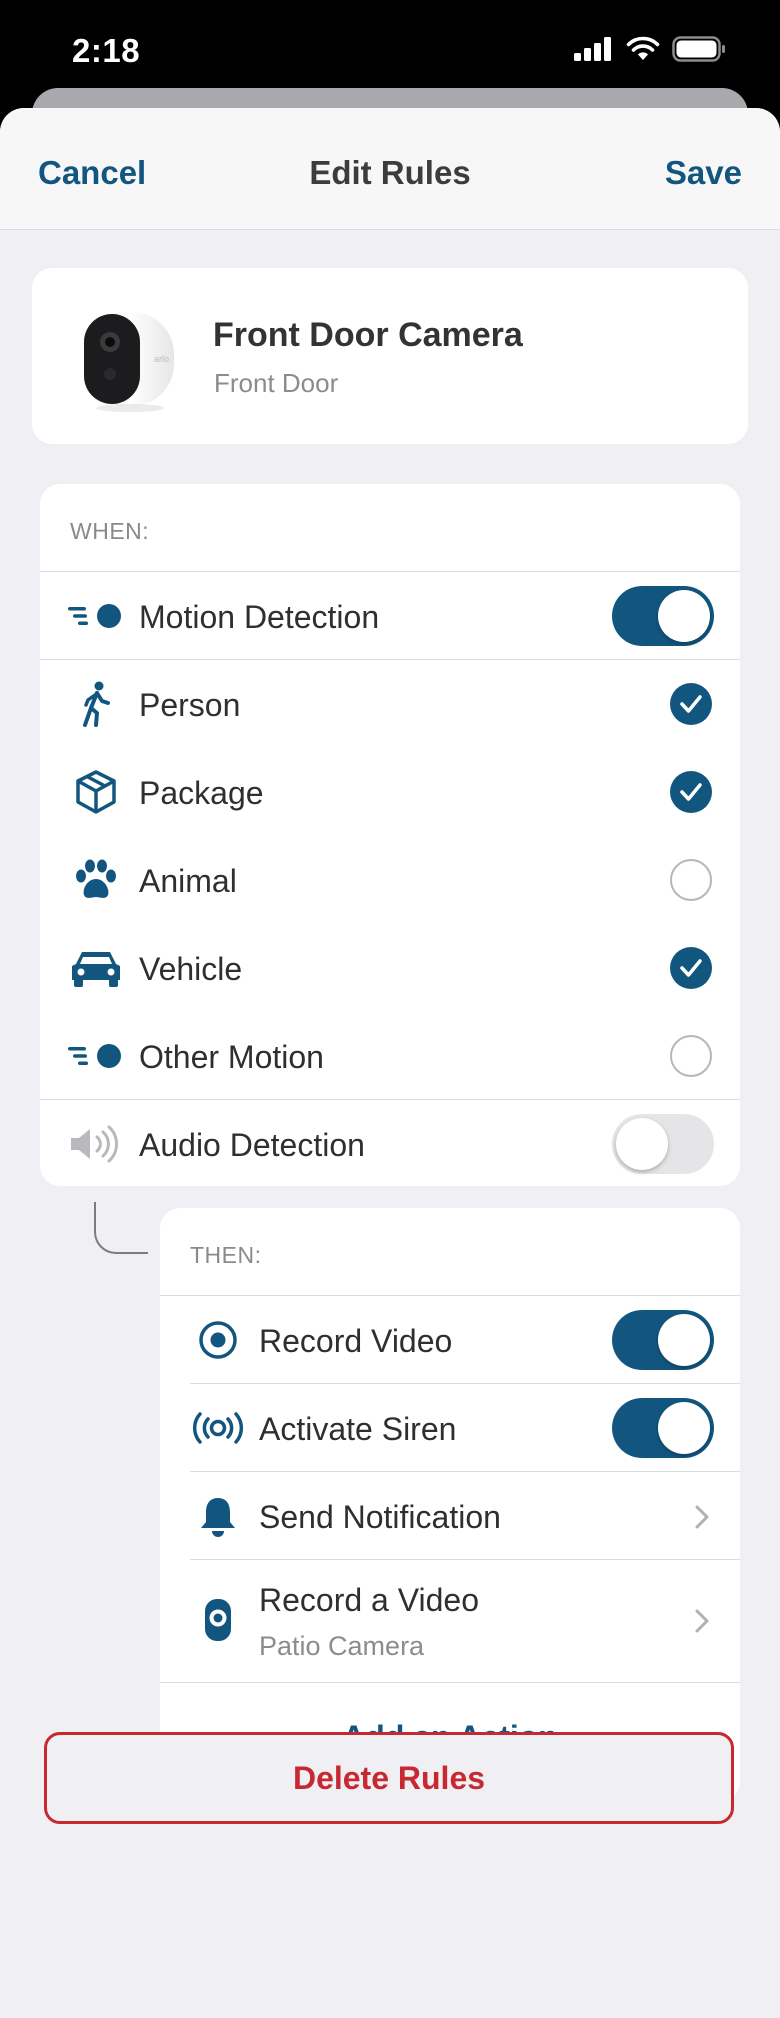 This screenshot has width=780, height=2018. Describe the element at coordinates (276, 383) in the screenshot. I see `device-location: Front Door` at that location.